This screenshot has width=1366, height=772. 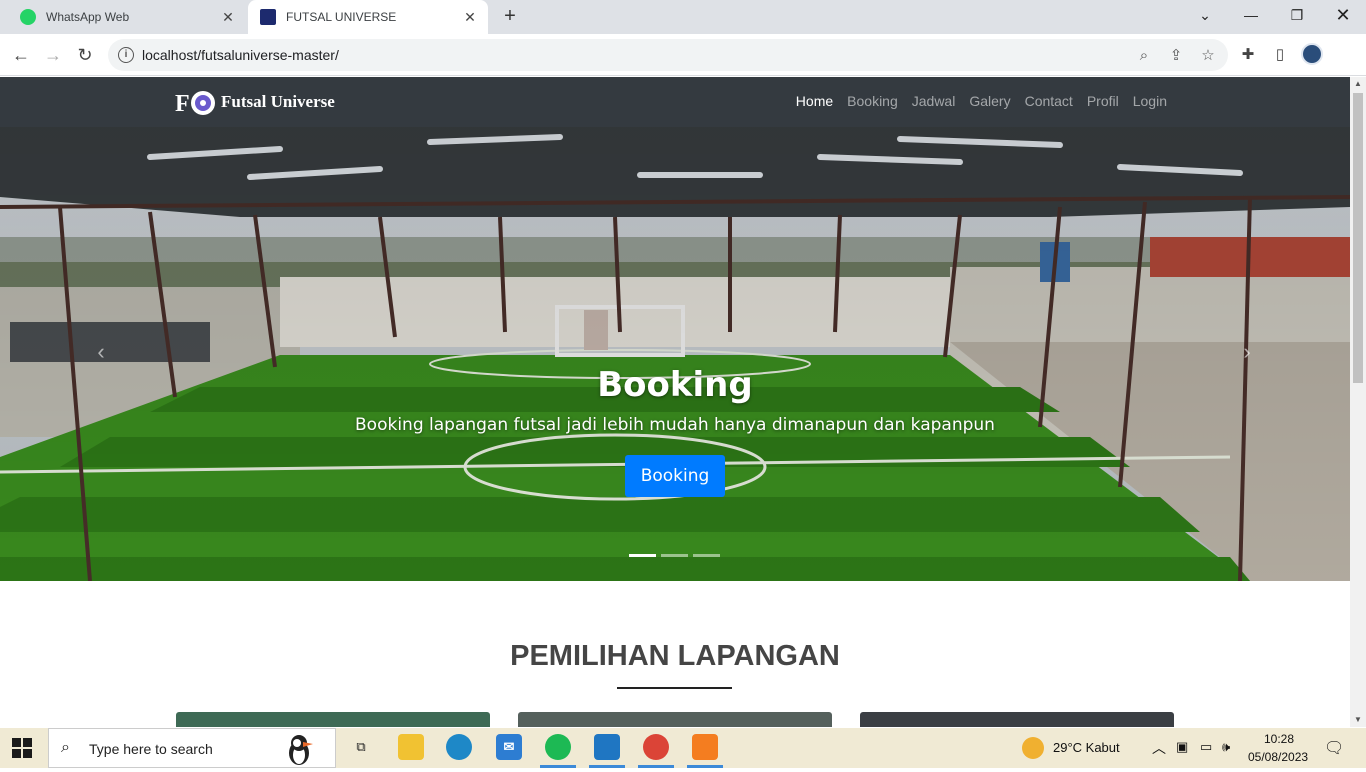 What do you see at coordinates (1312, 54) in the screenshot?
I see `profile-avatar` at bounding box center [1312, 54].